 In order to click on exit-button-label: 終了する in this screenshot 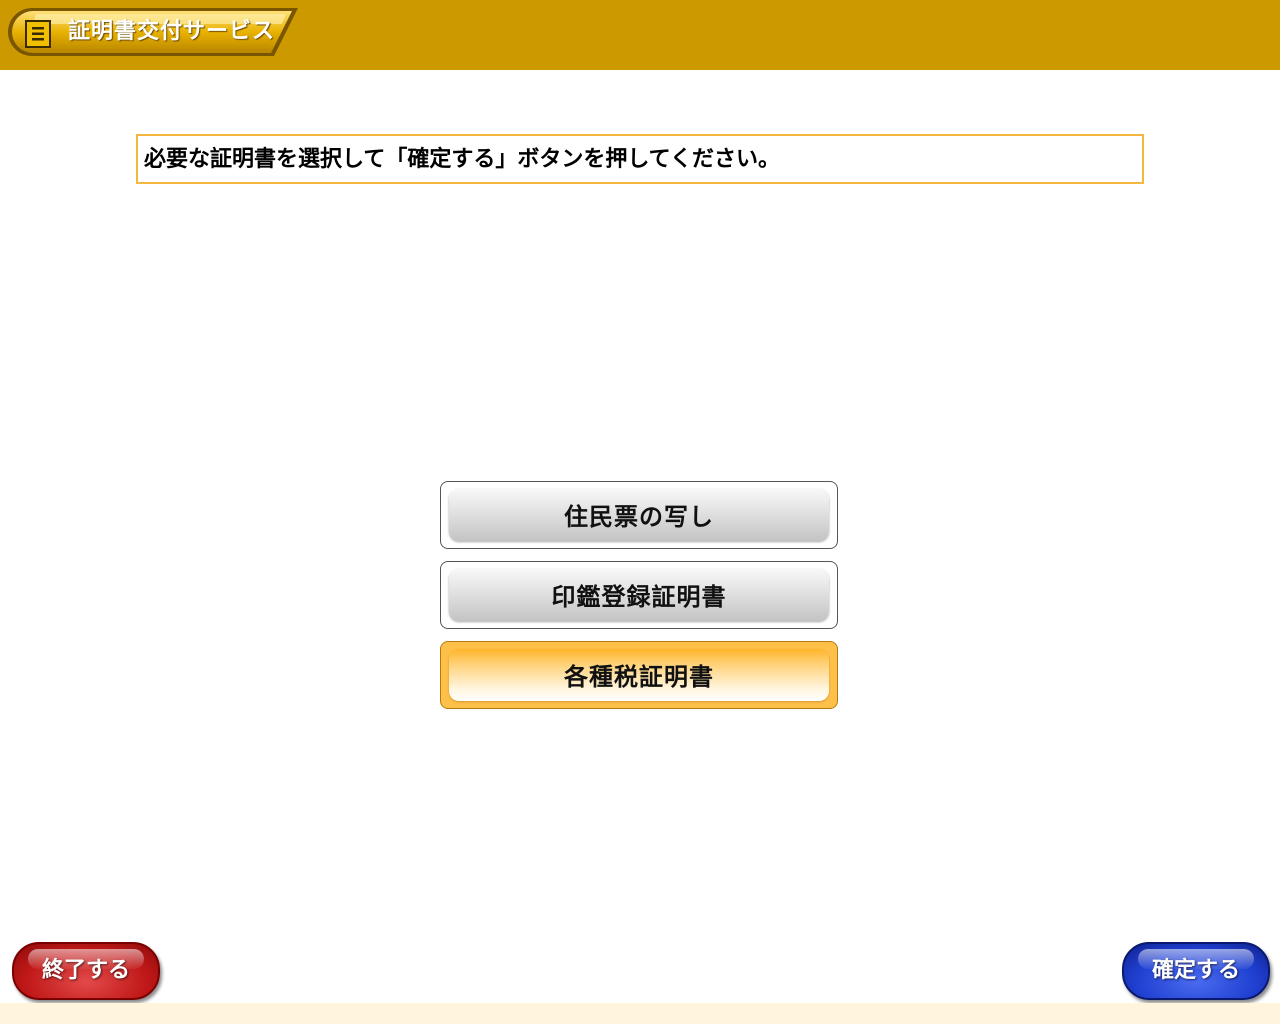, I will do `click(85, 970)`.